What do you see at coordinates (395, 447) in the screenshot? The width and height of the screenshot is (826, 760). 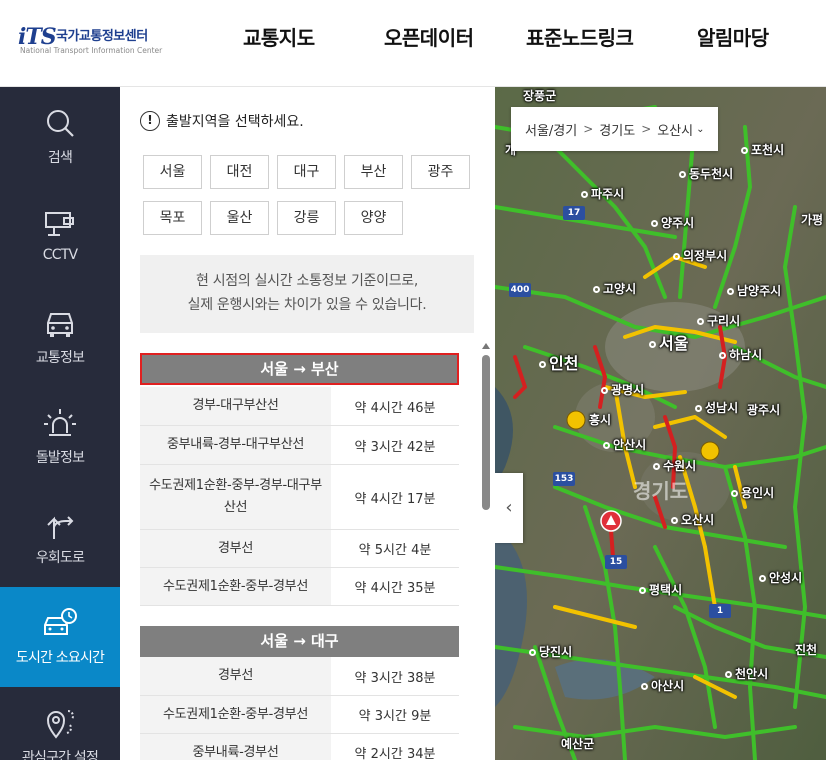 I see `route-time: 약 3시간 42분` at bounding box center [395, 447].